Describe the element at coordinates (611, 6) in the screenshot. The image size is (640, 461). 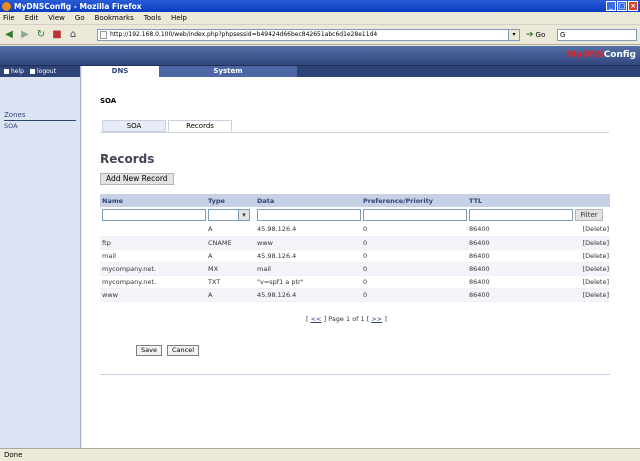
I see `minimize-button: _` at that location.